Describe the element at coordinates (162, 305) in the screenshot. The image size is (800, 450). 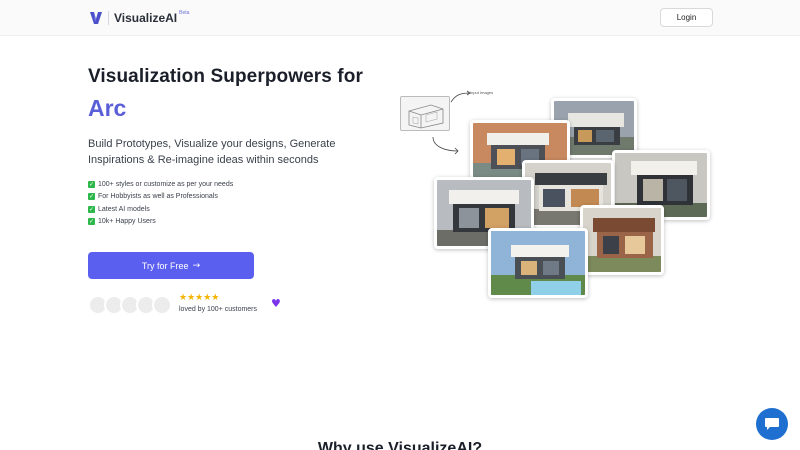
I see `avatar` at that location.